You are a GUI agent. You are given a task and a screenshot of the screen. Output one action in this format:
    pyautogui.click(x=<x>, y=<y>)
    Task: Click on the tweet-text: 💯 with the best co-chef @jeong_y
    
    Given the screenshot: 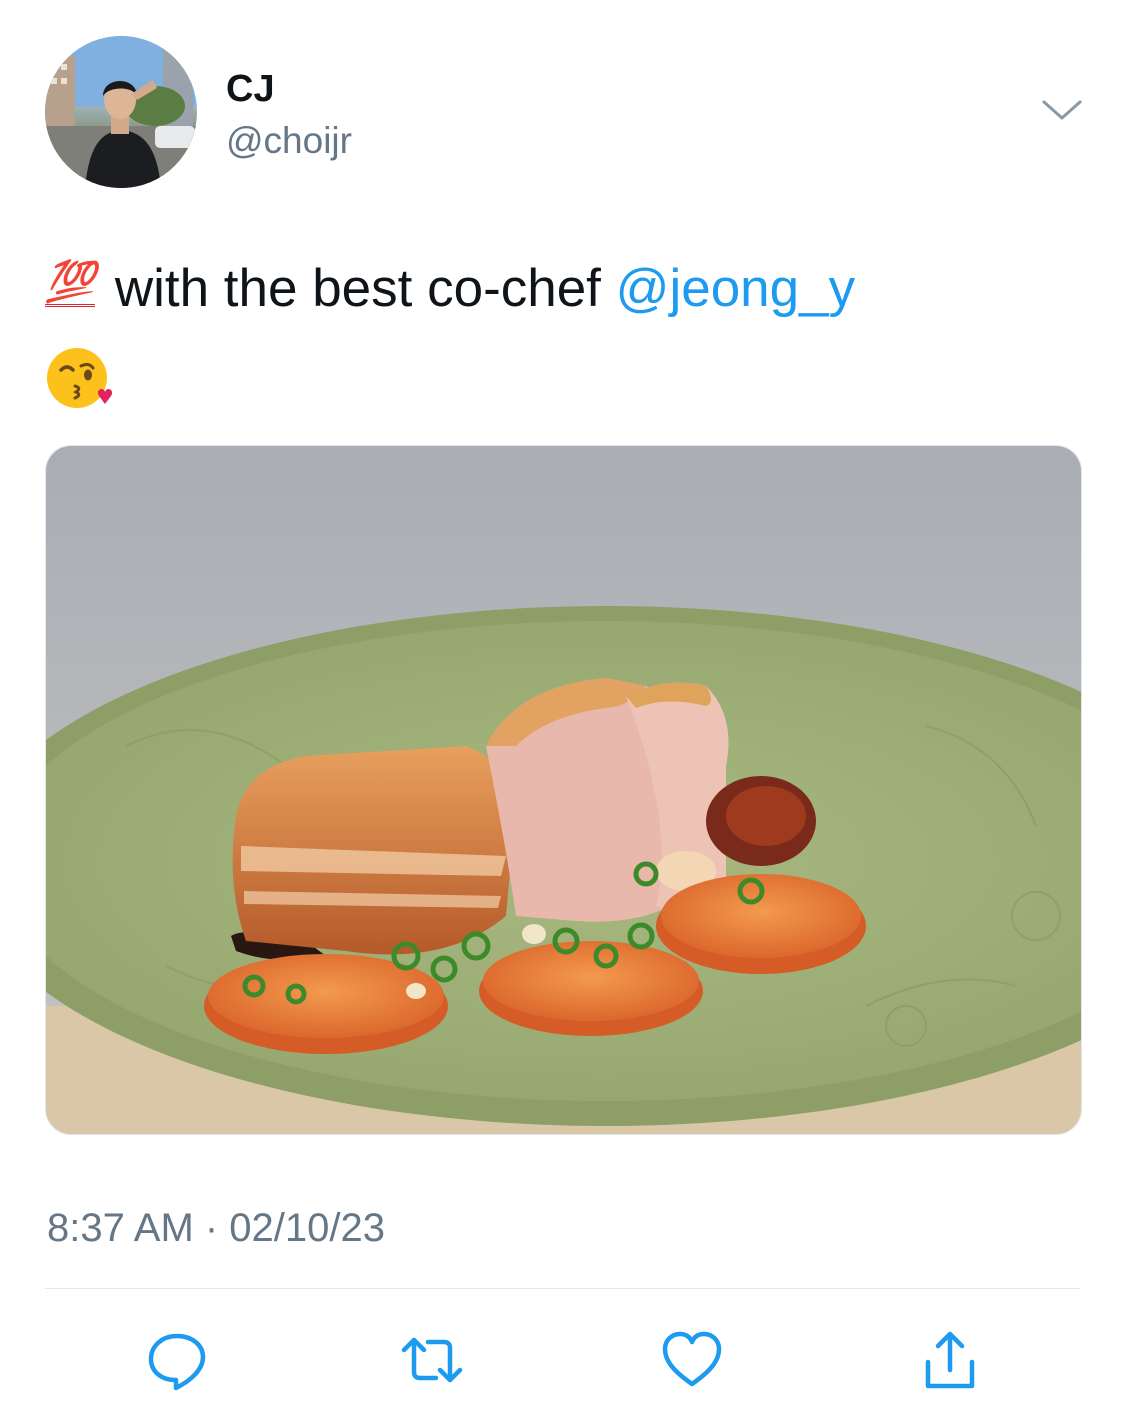 What is the action you would take?
    pyautogui.click(x=565, y=334)
    